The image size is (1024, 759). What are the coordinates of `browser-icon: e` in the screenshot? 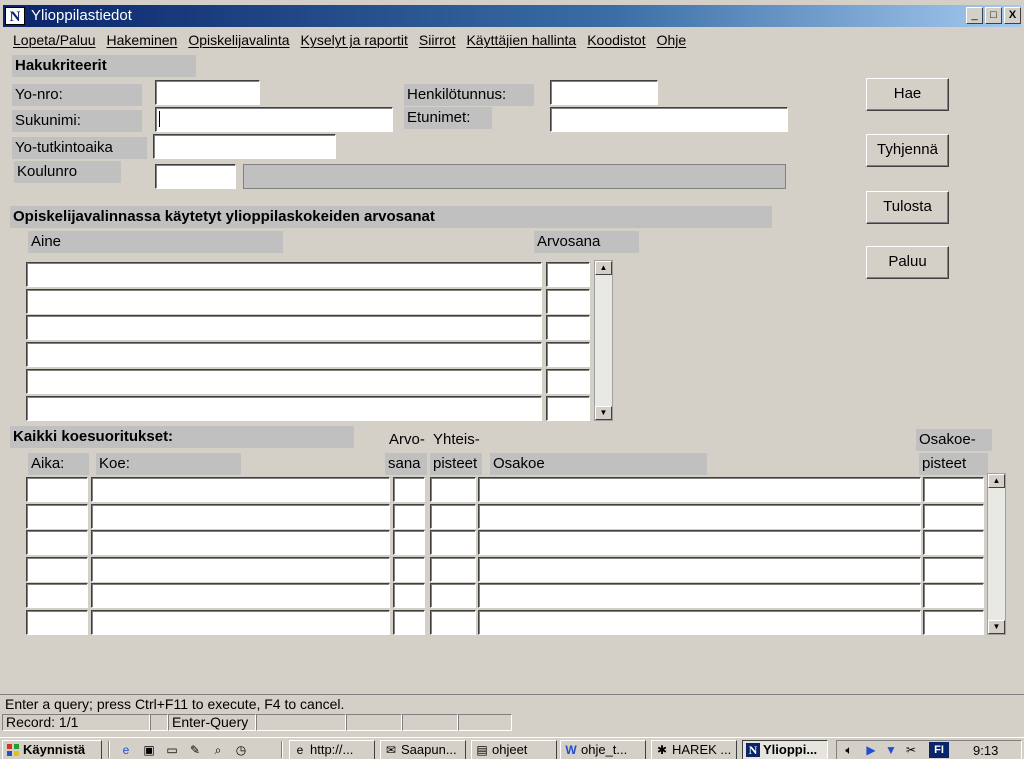 It's located at (126, 750).